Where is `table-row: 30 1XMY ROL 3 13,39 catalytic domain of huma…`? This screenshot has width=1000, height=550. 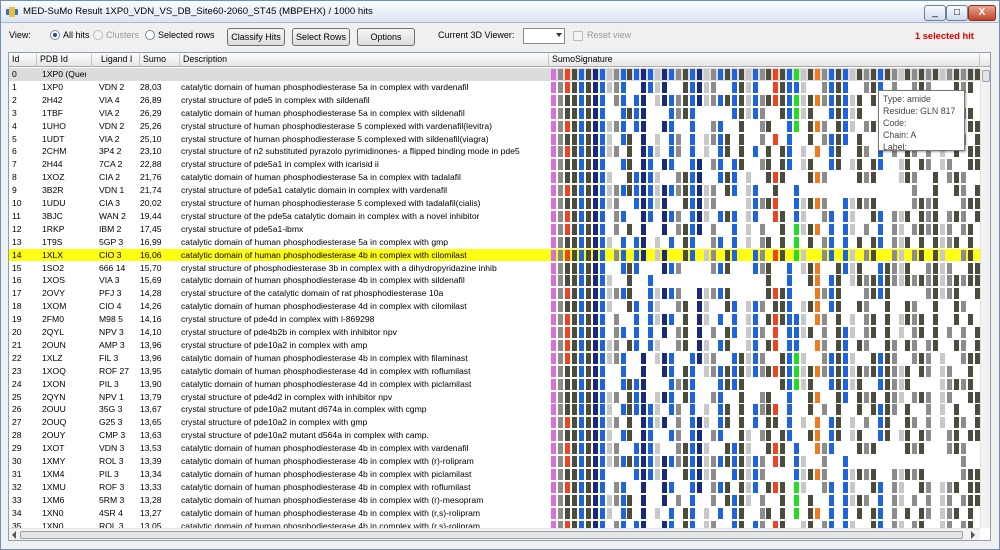 table-row: 30 1XMY ROL 3 13,39 catalytic domain of huma… is located at coordinates (494, 461).